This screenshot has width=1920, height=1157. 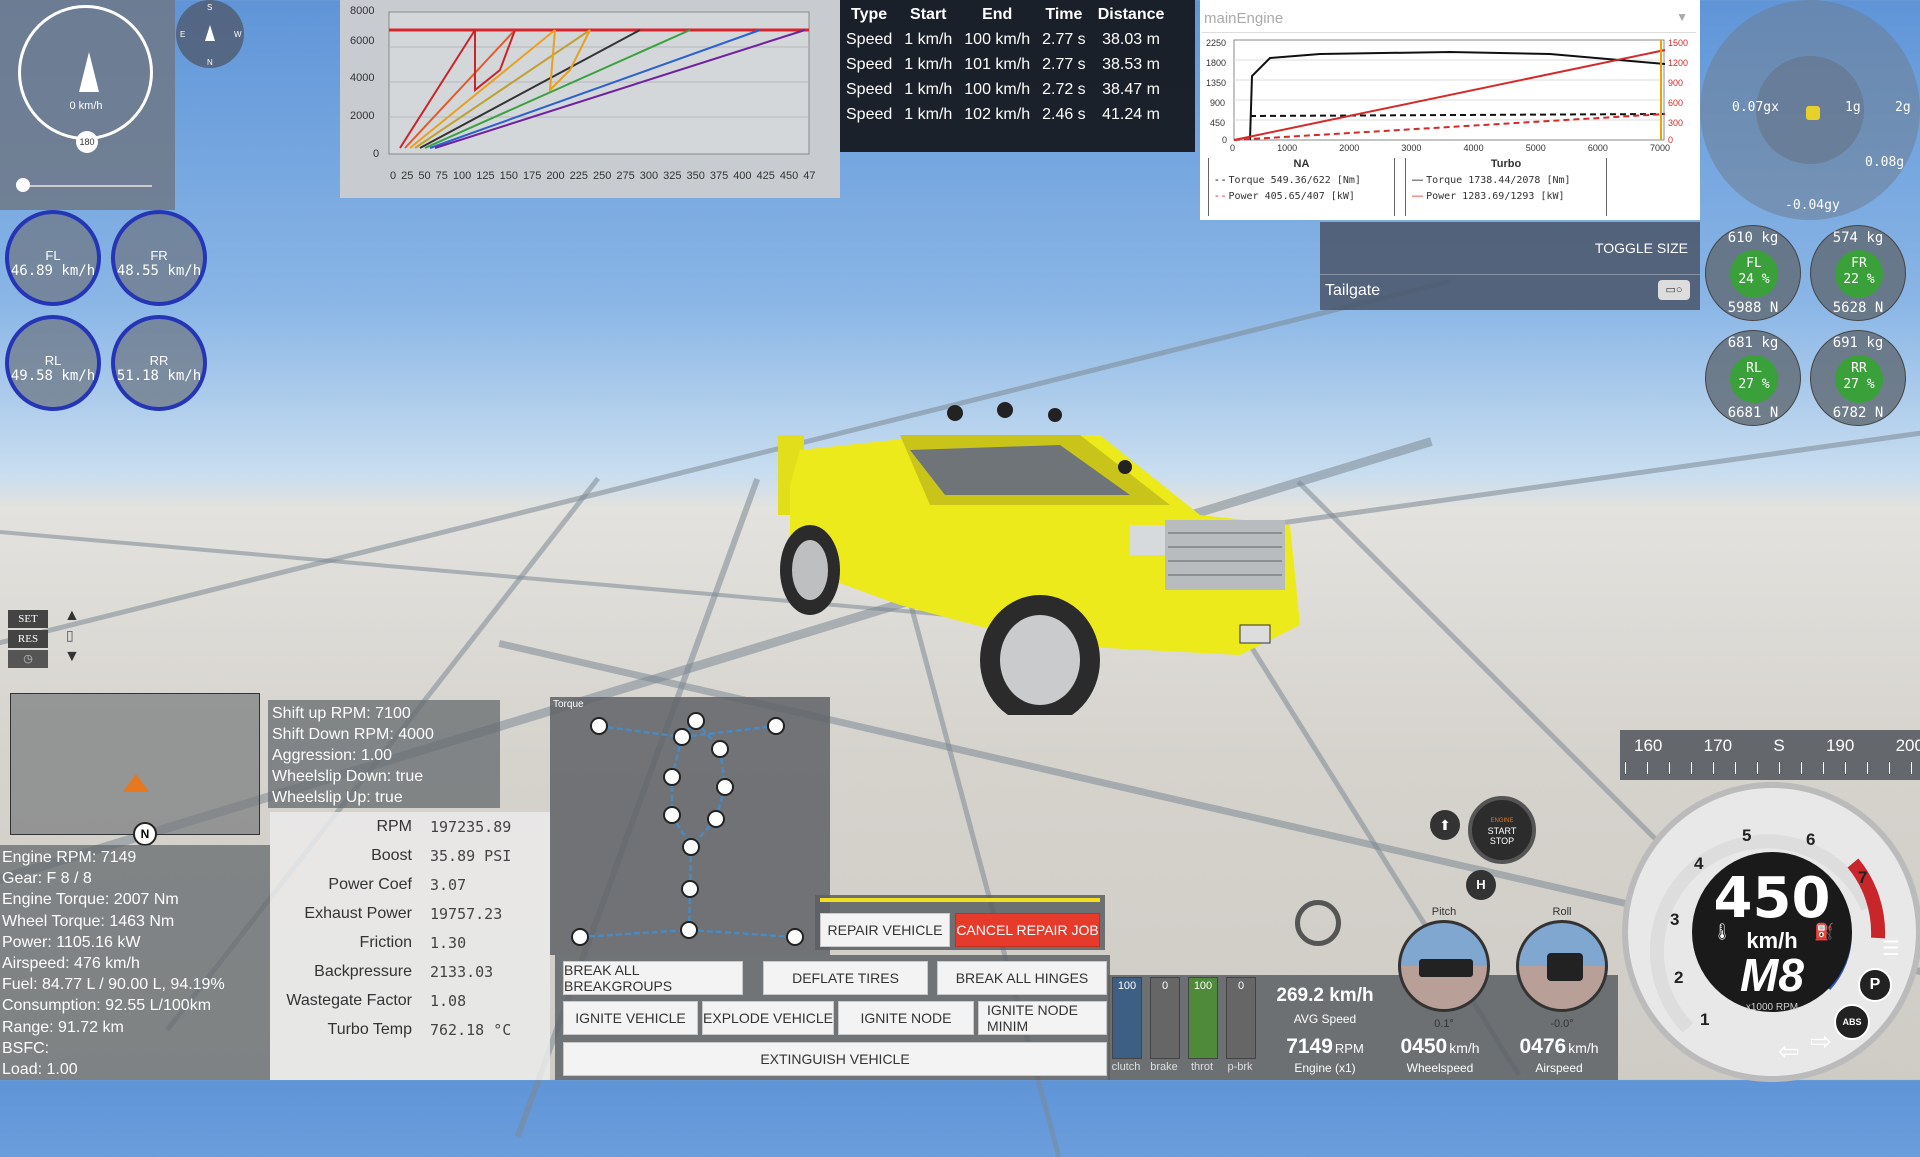 What do you see at coordinates (1852, 1022) in the screenshot?
I see `abs-indicator: ABS` at bounding box center [1852, 1022].